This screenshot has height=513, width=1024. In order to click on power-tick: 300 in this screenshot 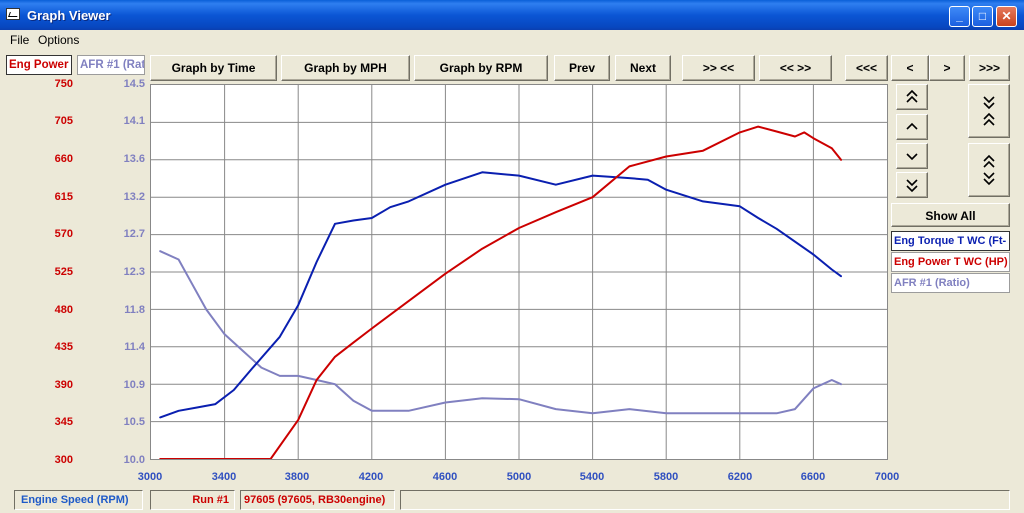, I will do `click(63, 460)`.